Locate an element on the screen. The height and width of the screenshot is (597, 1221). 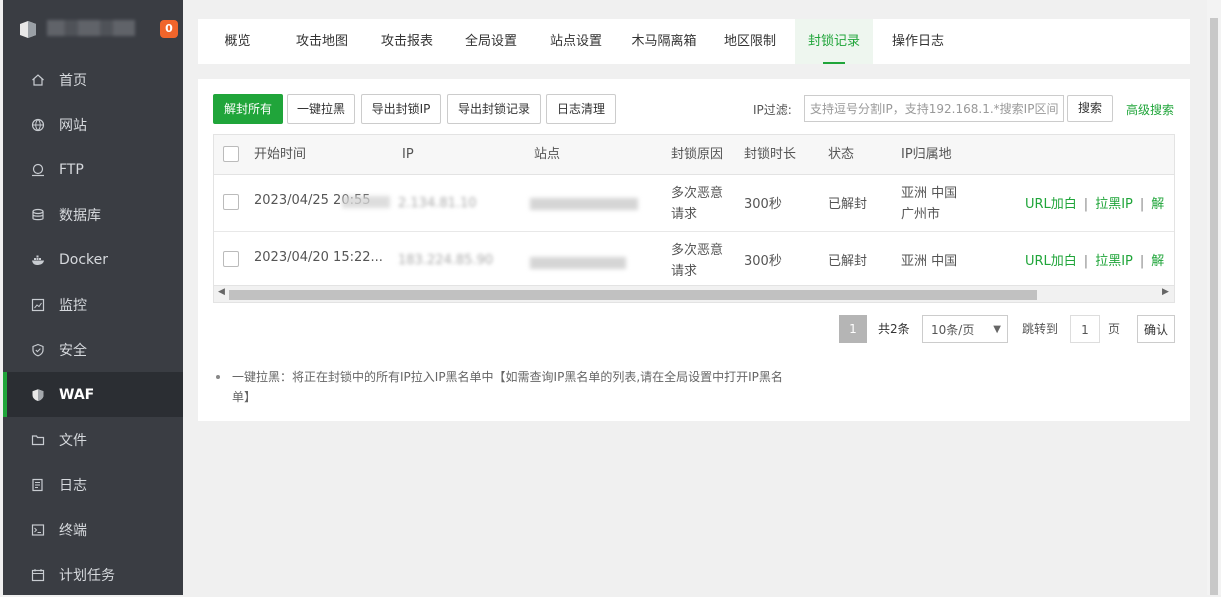
export-block-records-button: 导出封锁记录 is located at coordinates (494, 109).